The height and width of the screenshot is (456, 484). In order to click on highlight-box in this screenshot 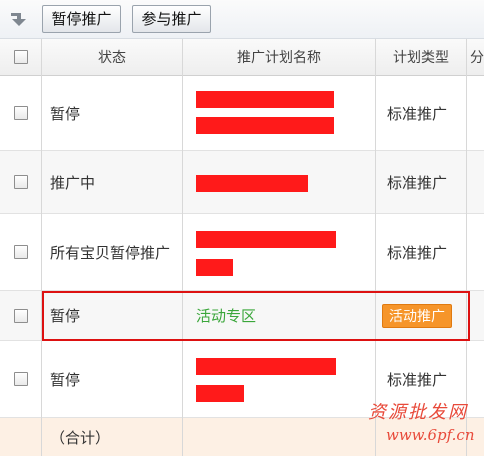, I will do `click(256, 316)`.